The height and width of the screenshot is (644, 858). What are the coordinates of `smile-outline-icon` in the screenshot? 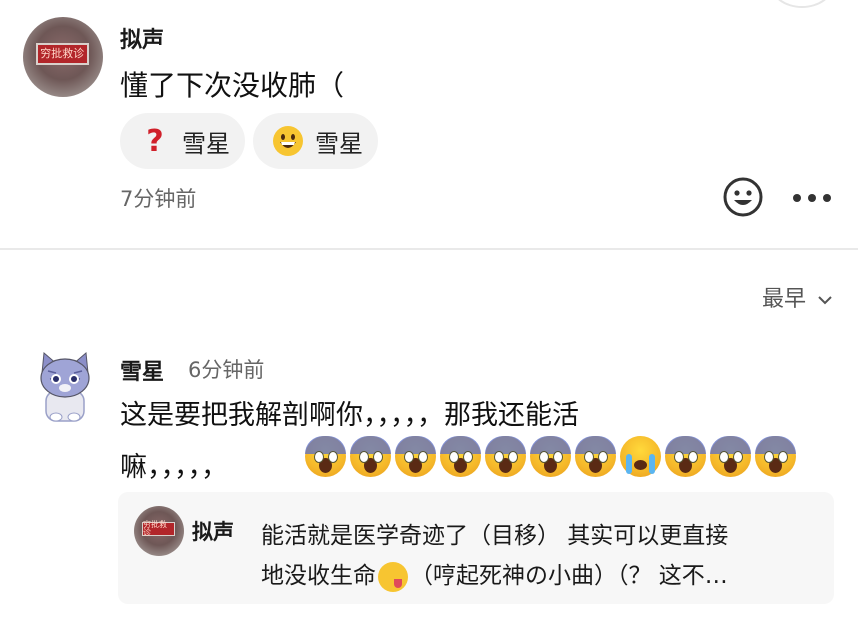 It's located at (743, 197).